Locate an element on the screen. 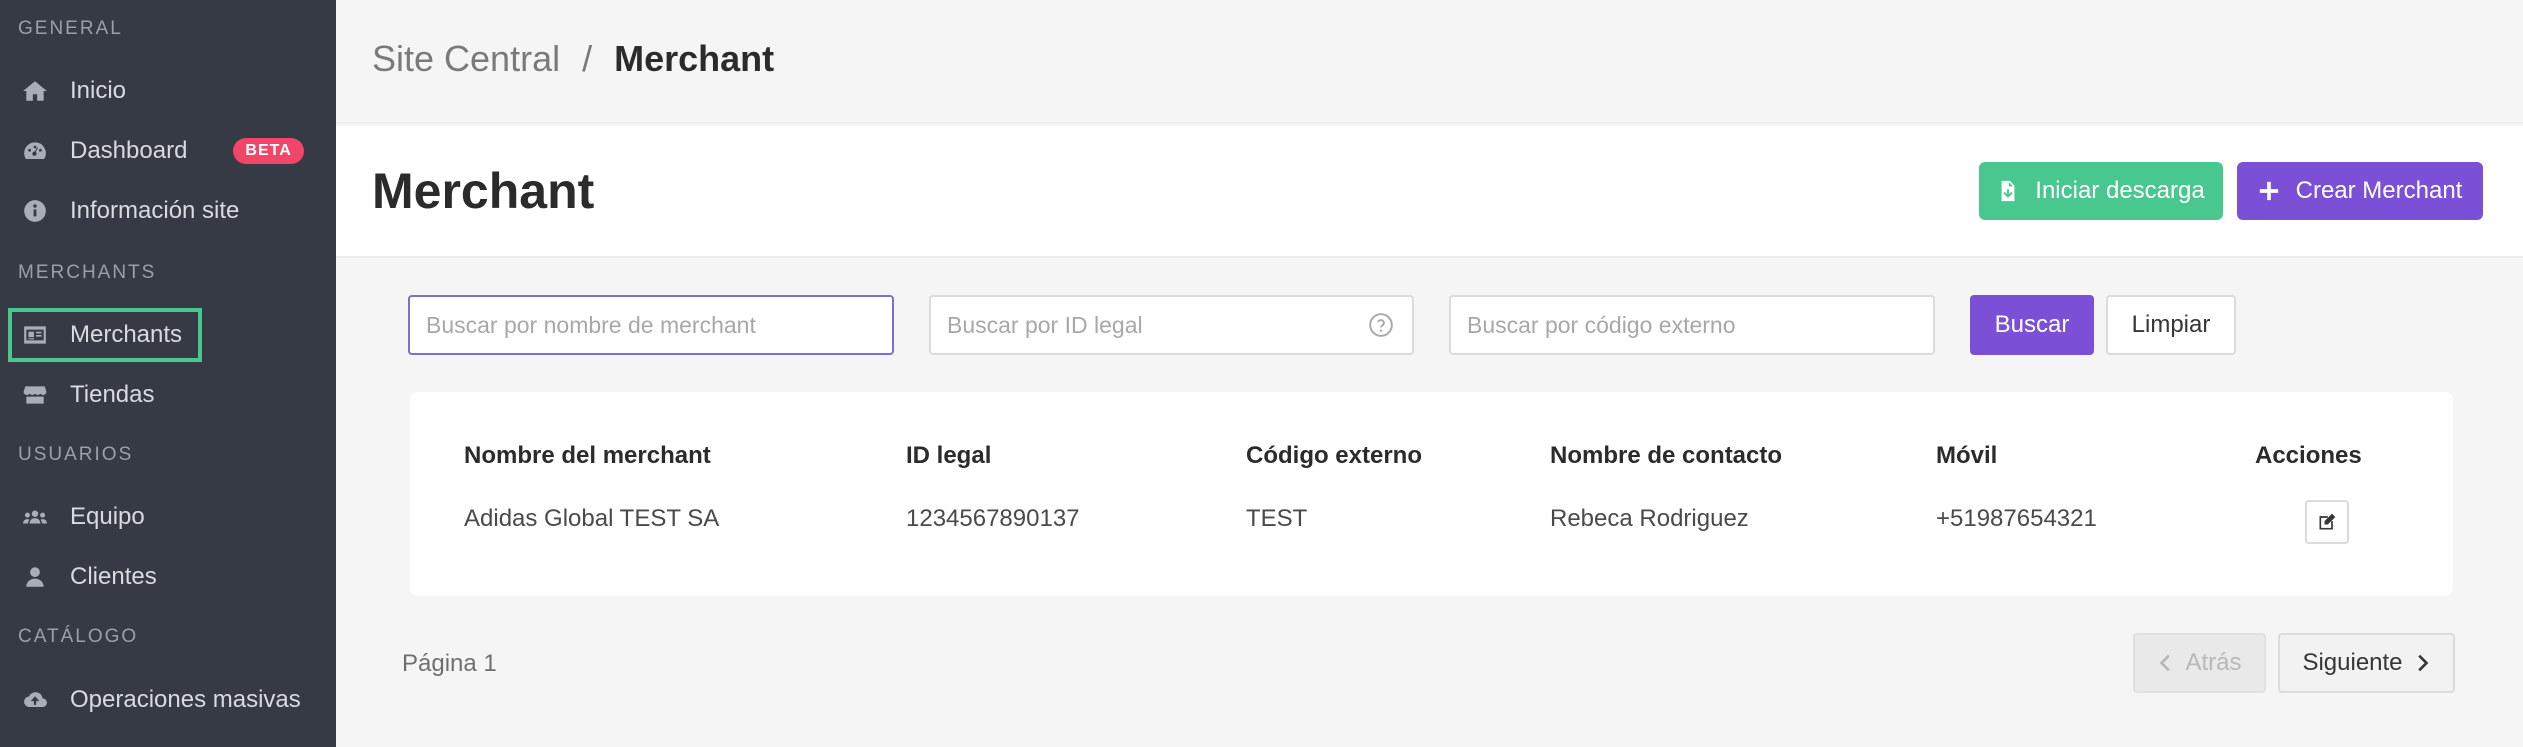 Image resolution: width=2523 pixels, height=747 pixels. search-button: Buscar is located at coordinates (2032, 325).